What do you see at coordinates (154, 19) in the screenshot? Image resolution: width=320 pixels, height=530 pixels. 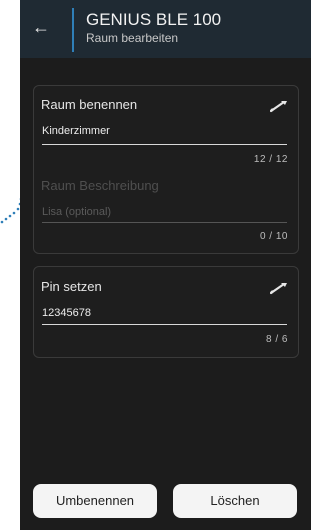 I see `page-title: GENIUS BLE 100` at bounding box center [154, 19].